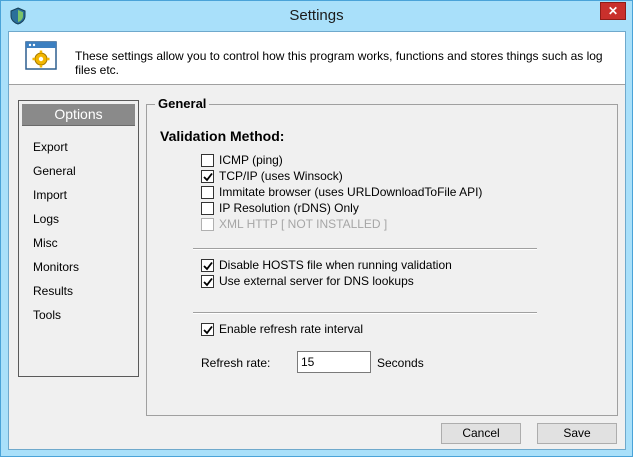 This screenshot has width=633, height=457. I want to click on options-header: Options, so click(78, 115).